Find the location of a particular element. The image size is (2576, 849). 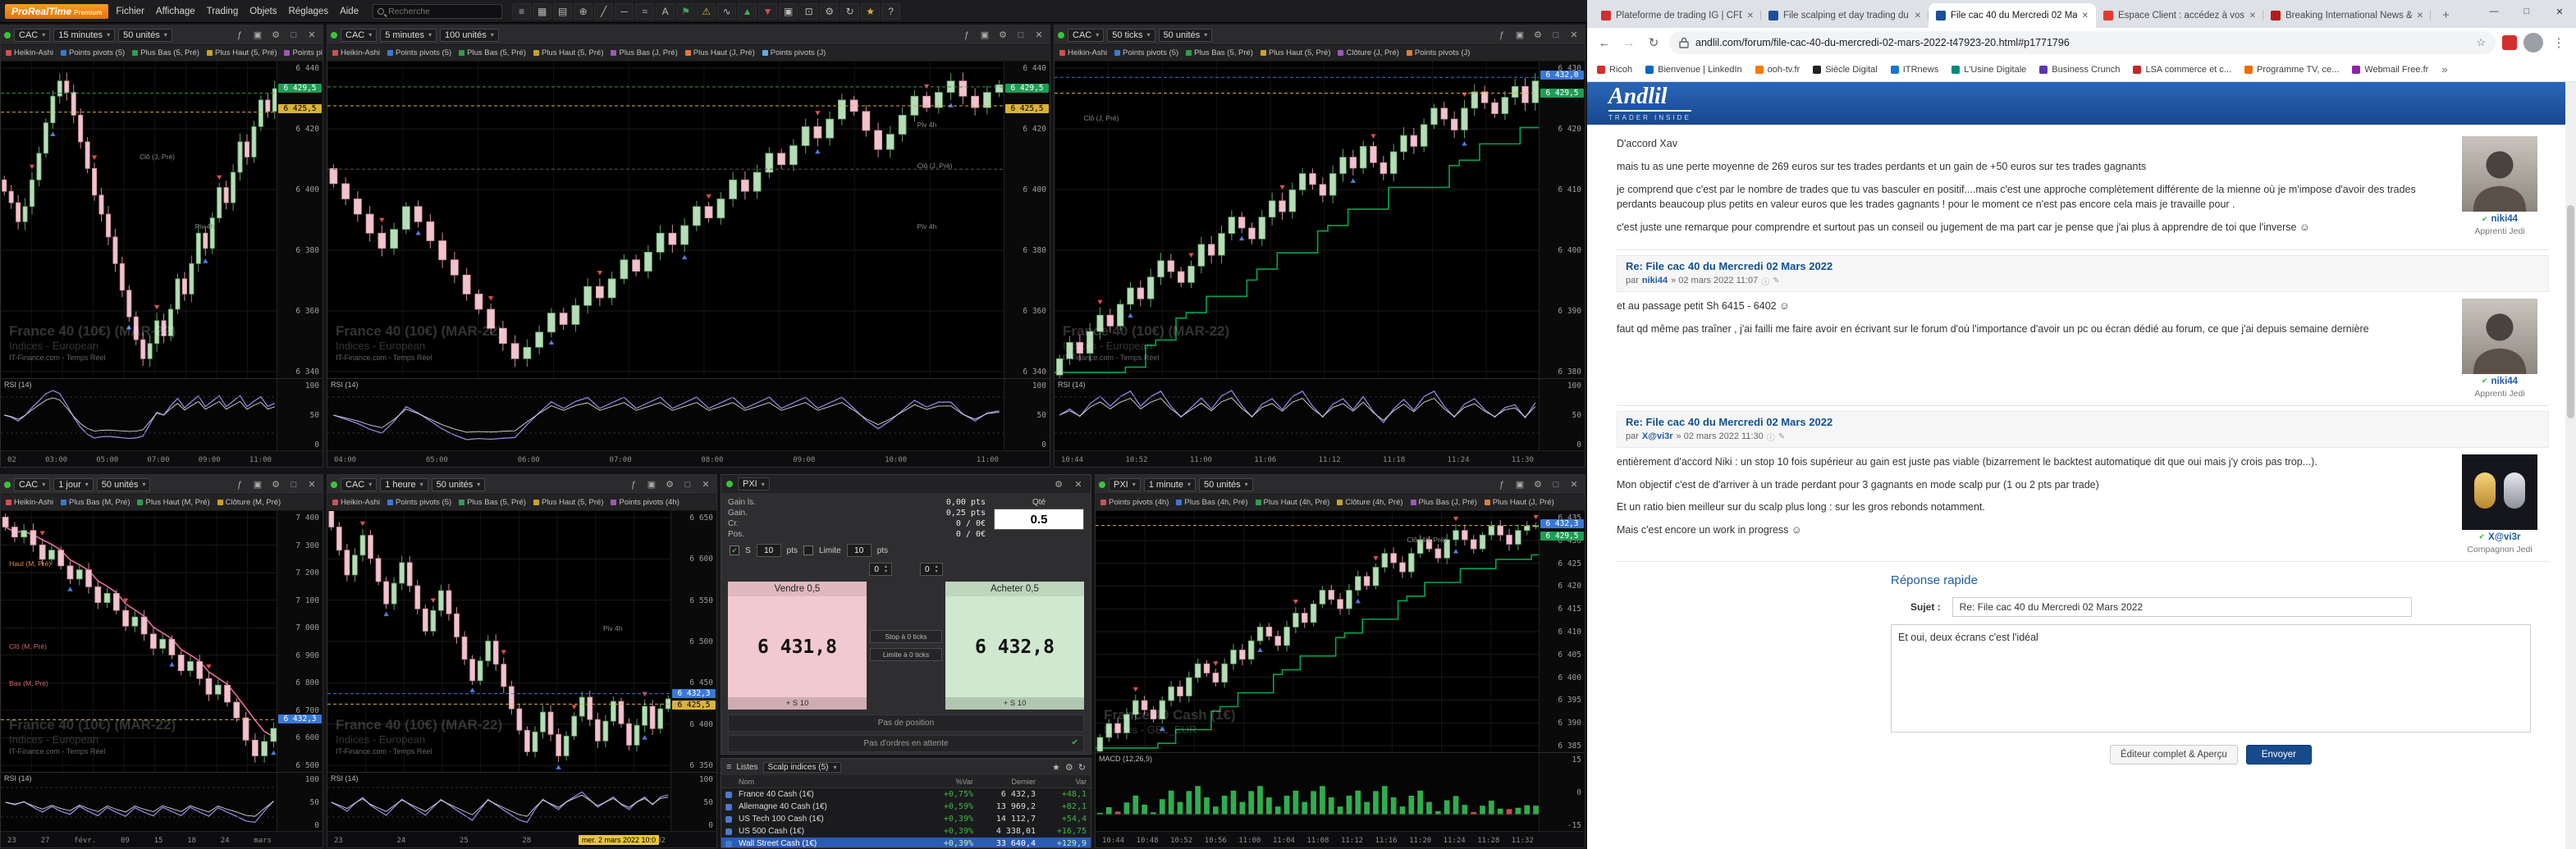

horizontal-line-icon: ─ is located at coordinates (624, 11).